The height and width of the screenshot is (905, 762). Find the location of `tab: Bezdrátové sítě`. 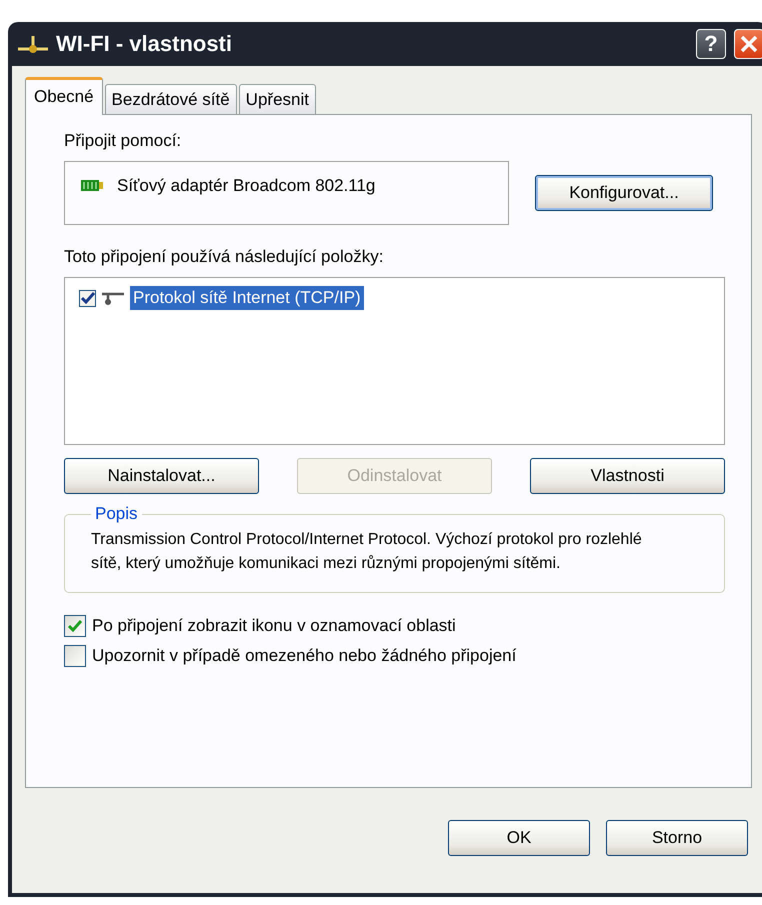

tab: Bezdrátové sítě is located at coordinates (170, 99).